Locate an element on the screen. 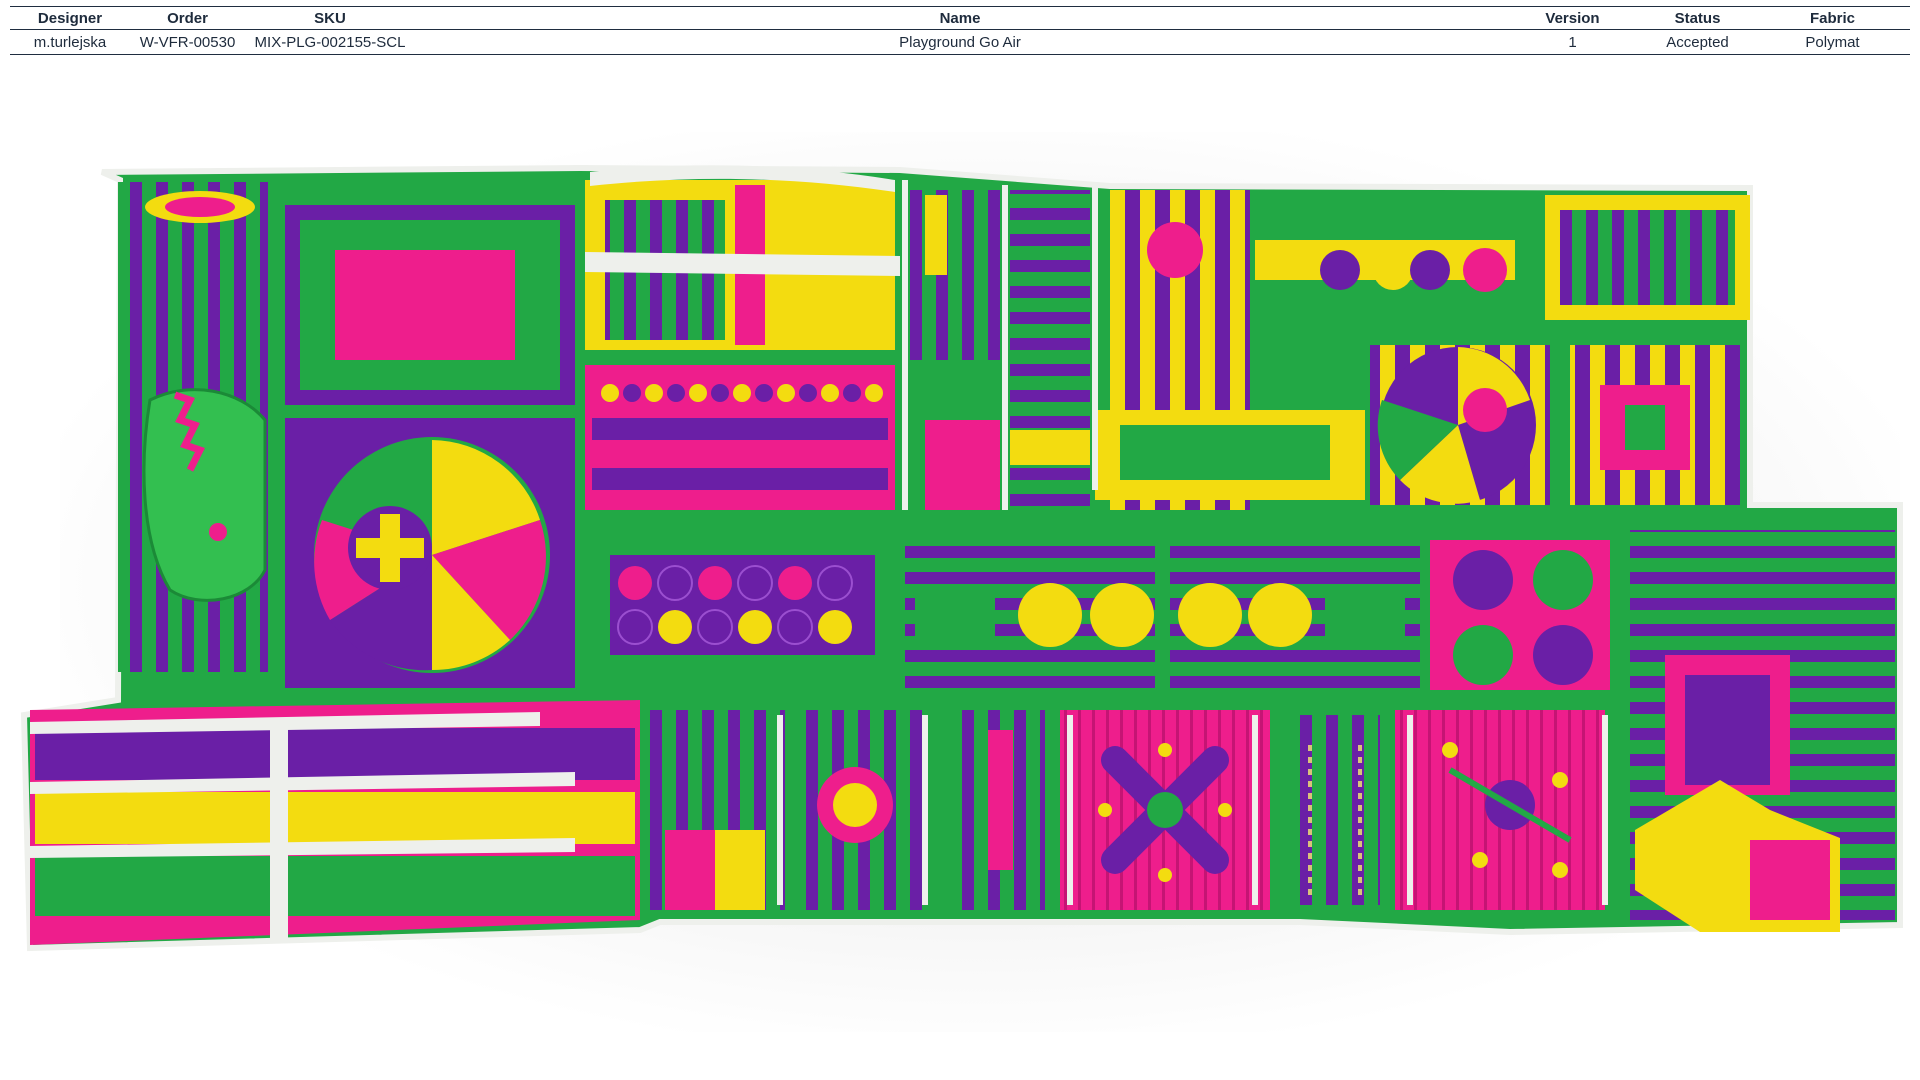 Image resolution: width=1920 pixels, height=1080 pixels. order-header: Order is located at coordinates (187, 18).